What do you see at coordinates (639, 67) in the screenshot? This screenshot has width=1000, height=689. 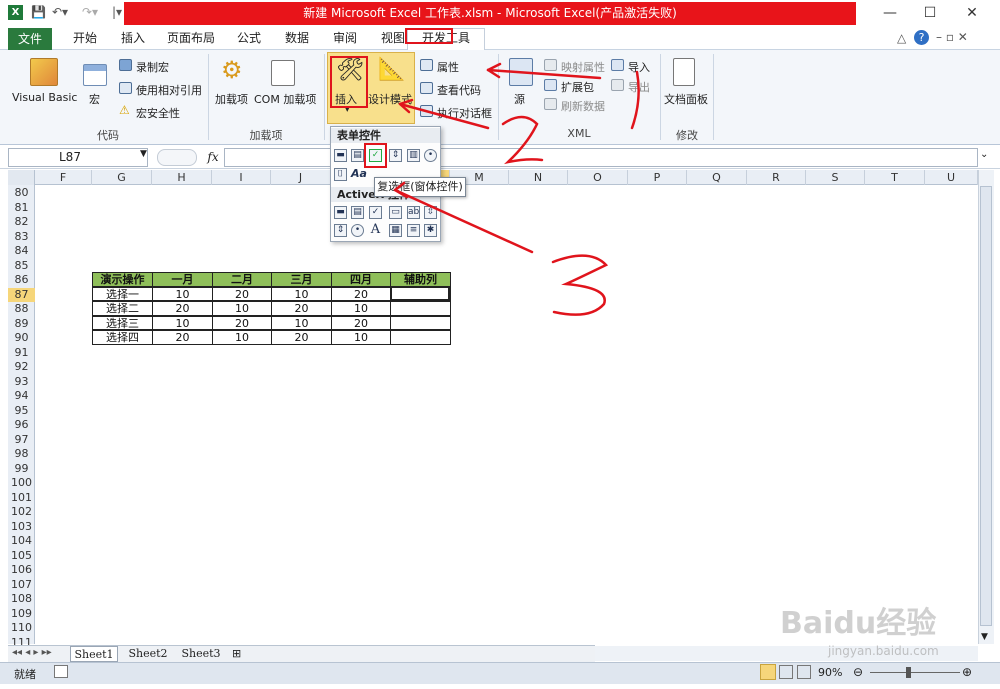 I see `import-button: 导入` at bounding box center [639, 67].